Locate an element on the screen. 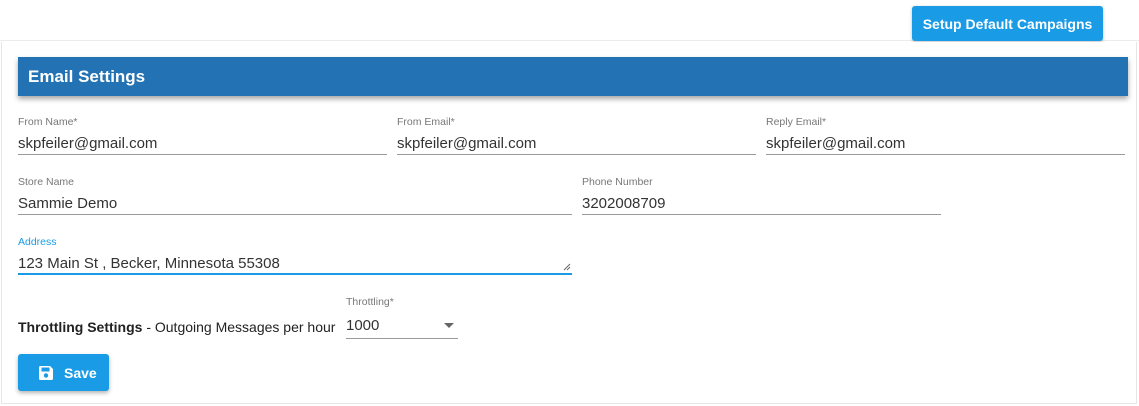 The width and height of the screenshot is (1139, 406). from-name-field: From Name* is located at coordinates (202, 135).